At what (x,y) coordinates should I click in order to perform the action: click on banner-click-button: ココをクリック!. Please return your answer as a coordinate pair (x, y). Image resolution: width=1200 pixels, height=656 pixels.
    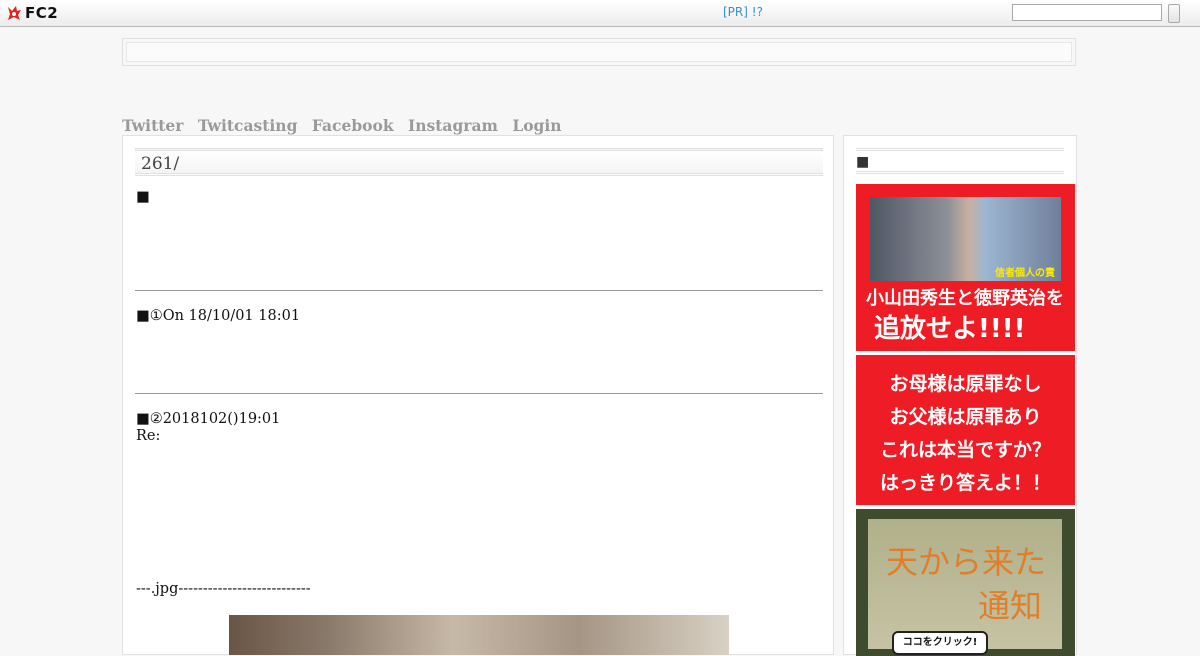
    Looking at the image, I should click on (940, 643).